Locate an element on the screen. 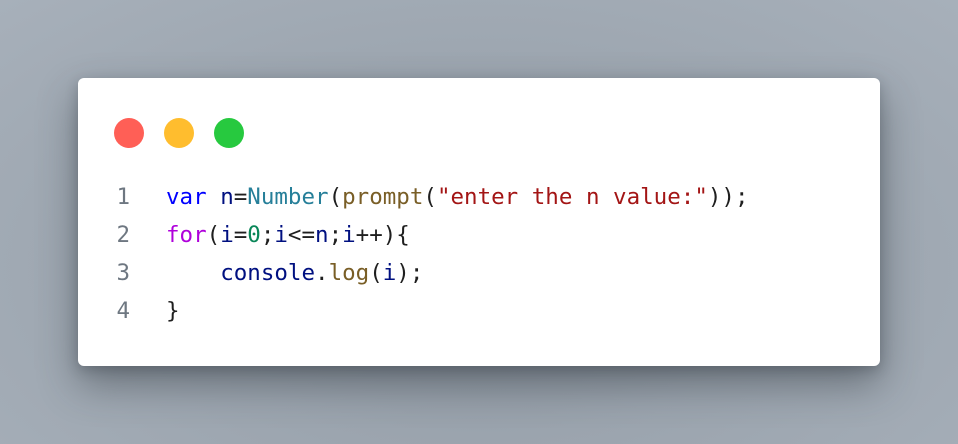  close-dot-icon is located at coordinates (129, 133).